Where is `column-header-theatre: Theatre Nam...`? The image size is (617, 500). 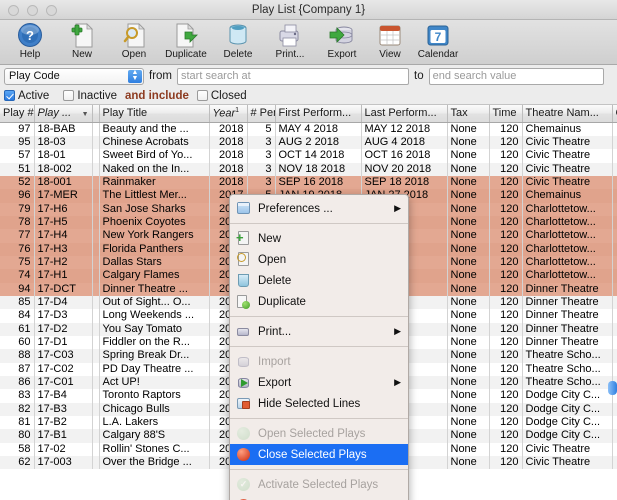 column-header-theatre: Theatre Nam... is located at coordinates (567, 114).